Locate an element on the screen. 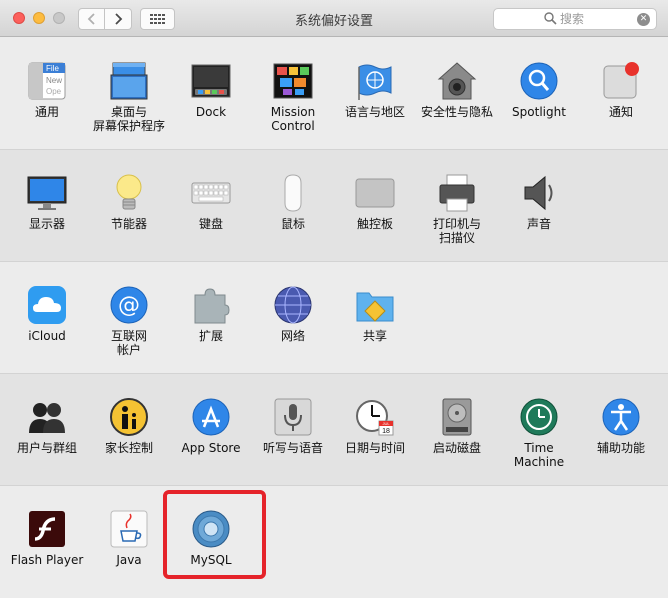  pref-label: 桌面与 屏幕保护程序 is located at coordinates (128, 119).